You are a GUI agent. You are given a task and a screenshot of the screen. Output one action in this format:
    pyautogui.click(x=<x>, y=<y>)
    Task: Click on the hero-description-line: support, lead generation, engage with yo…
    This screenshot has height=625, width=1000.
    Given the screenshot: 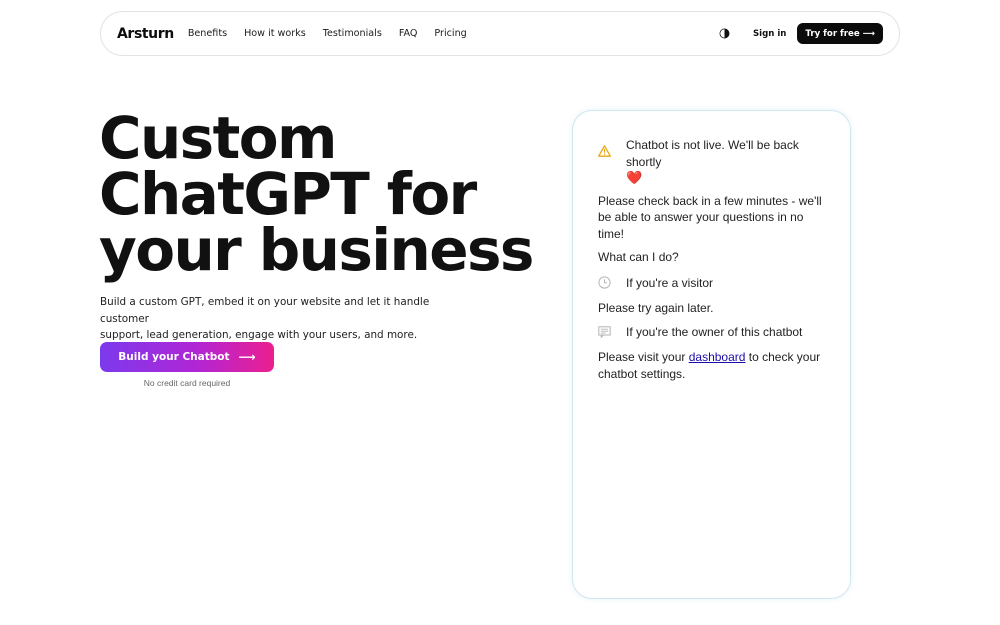 What is the action you would take?
    pyautogui.click(x=259, y=335)
    